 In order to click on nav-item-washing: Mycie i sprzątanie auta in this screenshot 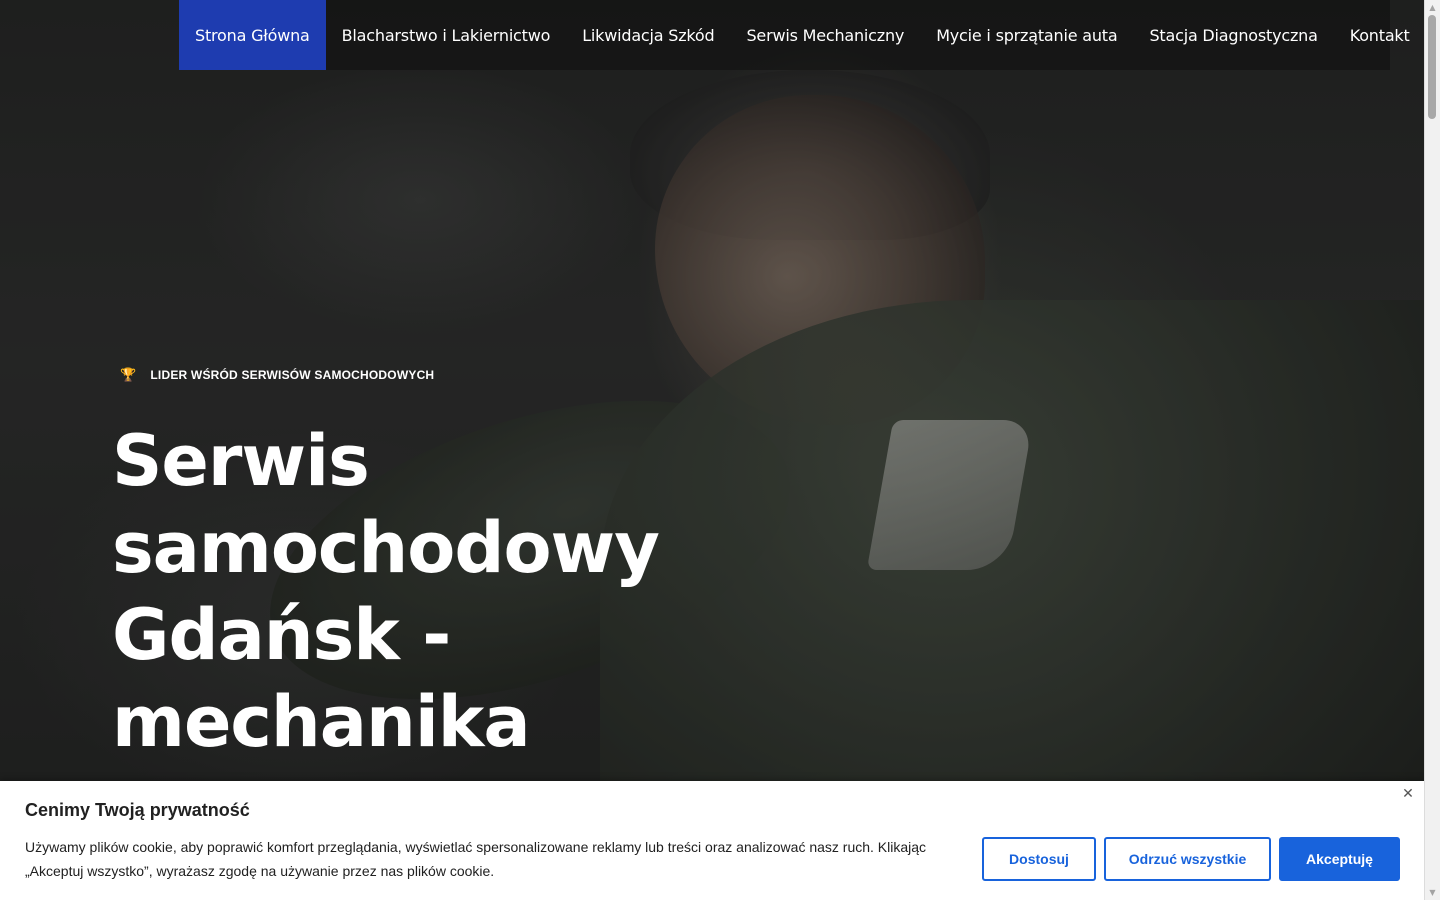, I will do `click(1026, 35)`.